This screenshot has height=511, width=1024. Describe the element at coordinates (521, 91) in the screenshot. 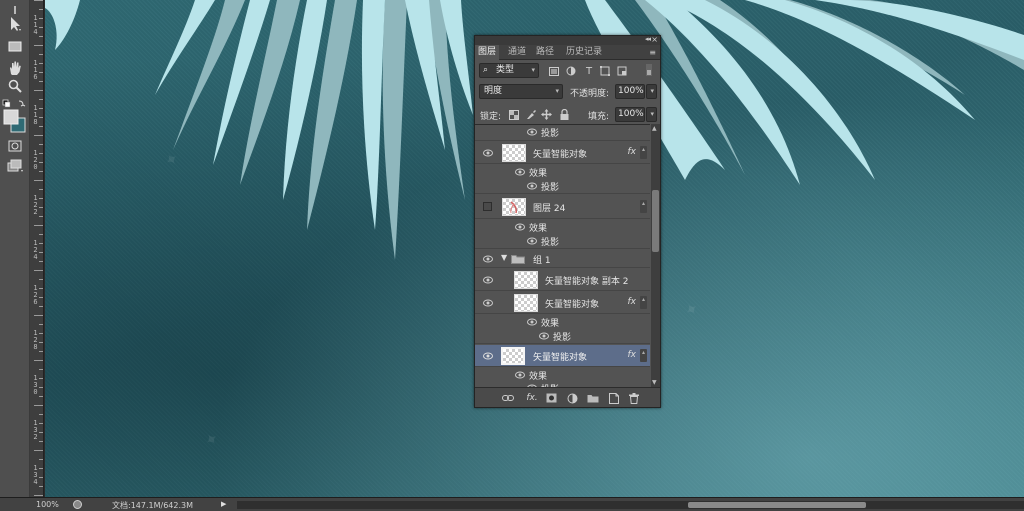

I see `blend-mode-select: 明度 ▾` at that location.